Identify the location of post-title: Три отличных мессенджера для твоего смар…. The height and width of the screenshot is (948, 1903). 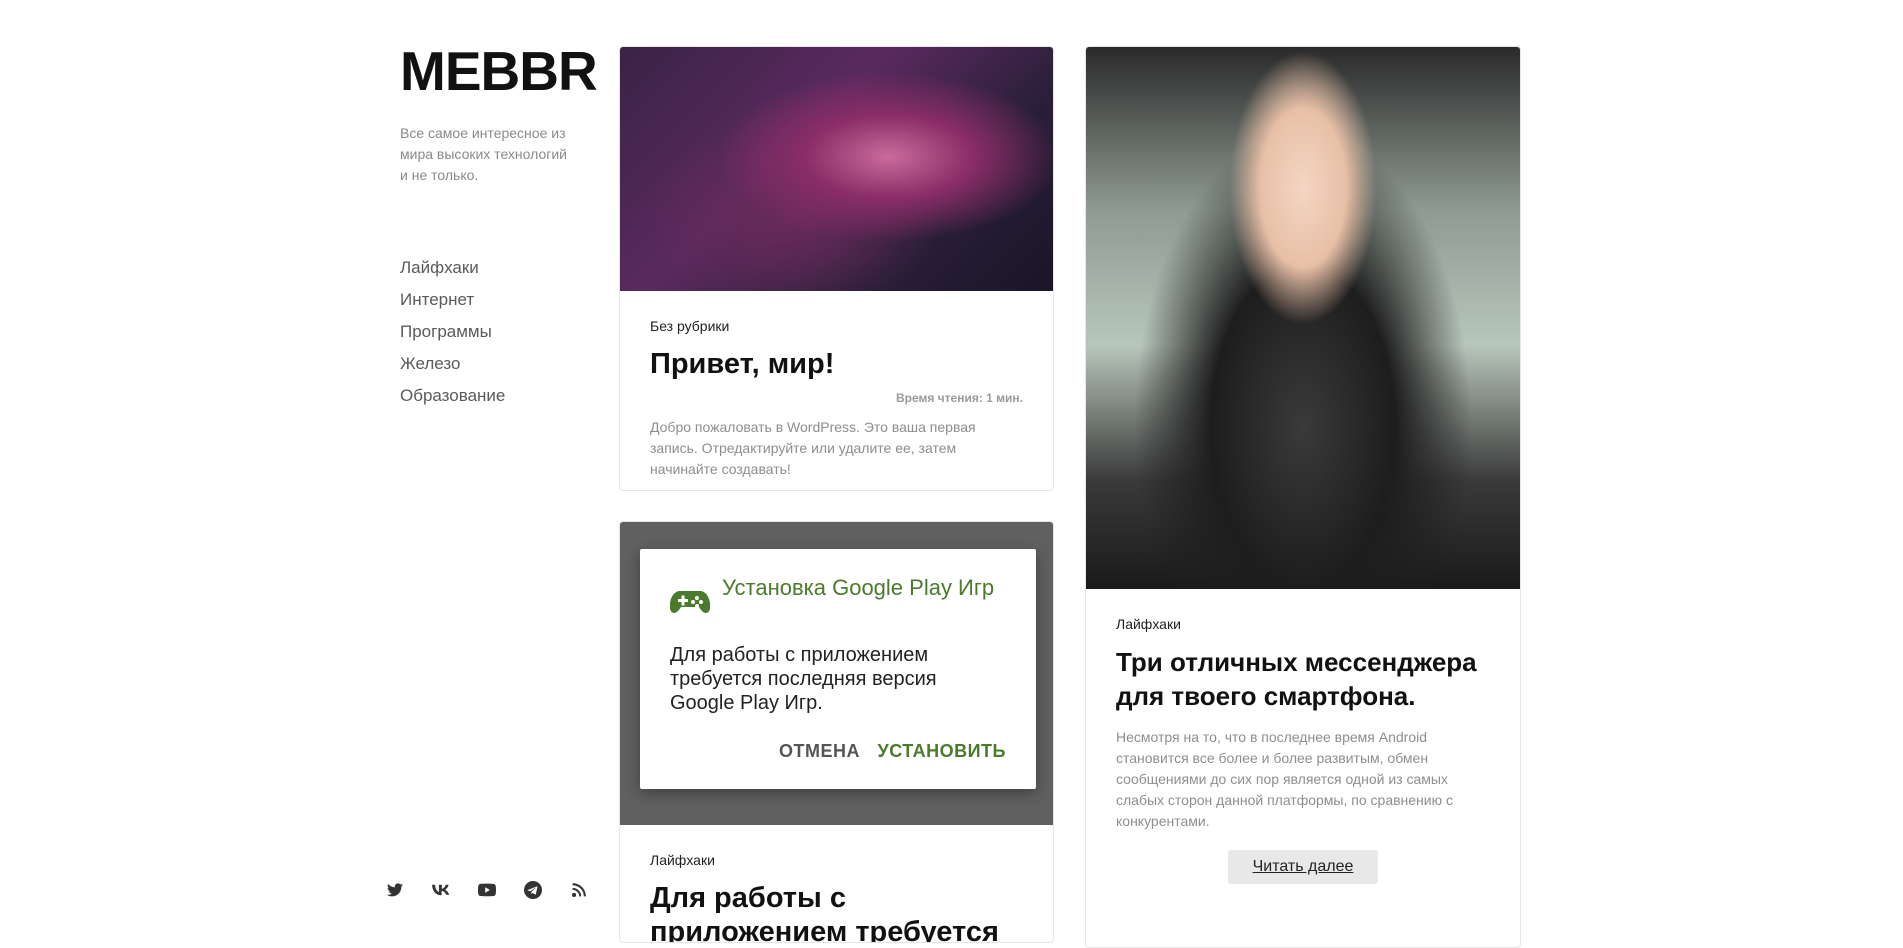
(1303, 679).